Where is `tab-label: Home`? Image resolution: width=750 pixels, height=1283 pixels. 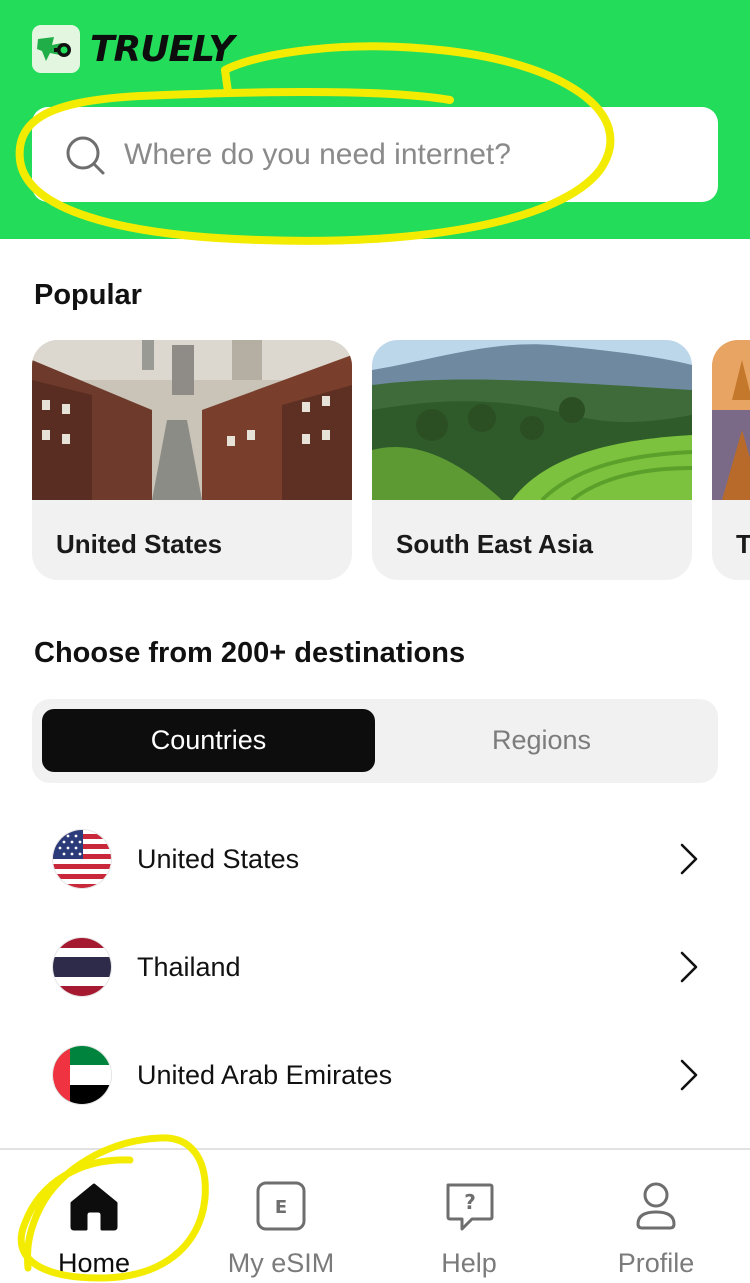
tab-label: Home is located at coordinates (94, 1263).